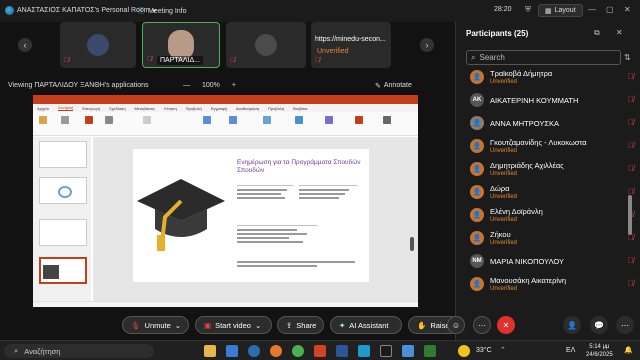 The height and width of the screenshot is (360, 640). What do you see at coordinates (456, 325) in the screenshot?
I see `reactions-icon: ☺` at bounding box center [456, 325].